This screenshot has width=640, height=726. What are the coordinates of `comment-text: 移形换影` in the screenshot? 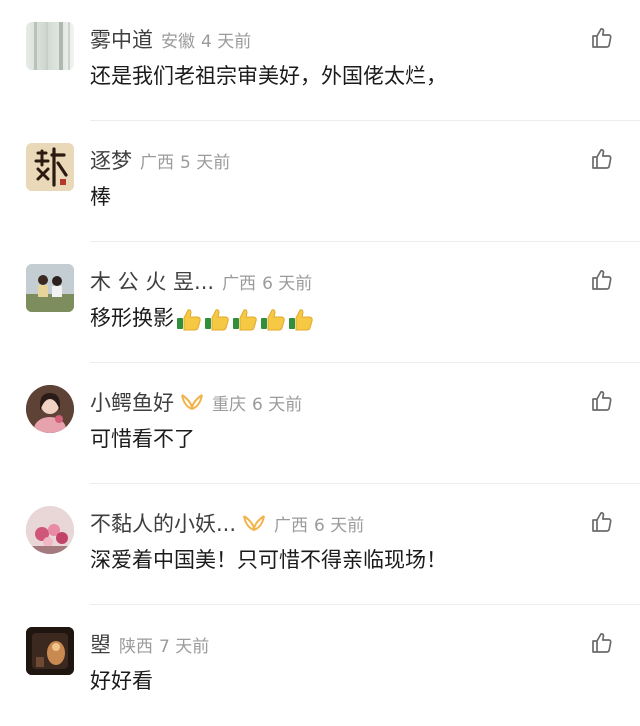 It's located at (203, 317).